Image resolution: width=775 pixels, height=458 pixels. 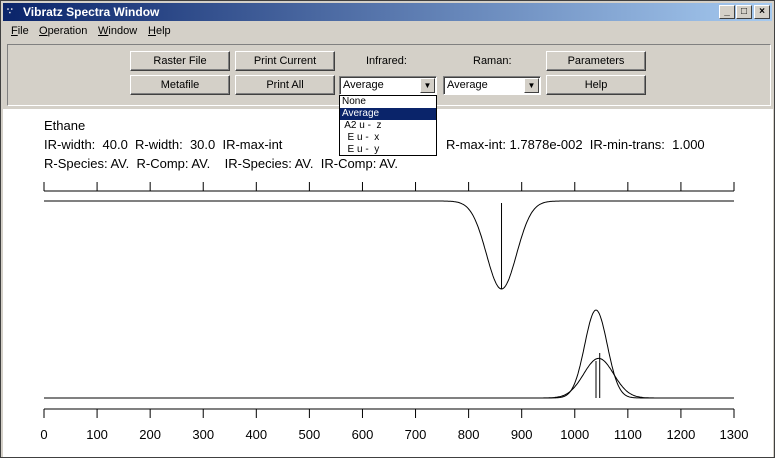 What do you see at coordinates (596, 85) in the screenshot?
I see `help-button: Help` at bounding box center [596, 85].